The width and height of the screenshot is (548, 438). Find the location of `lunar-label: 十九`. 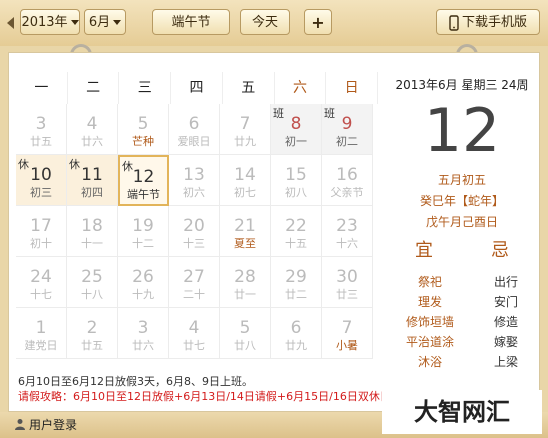

lunar-label: 十九 is located at coordinates (143, 294).